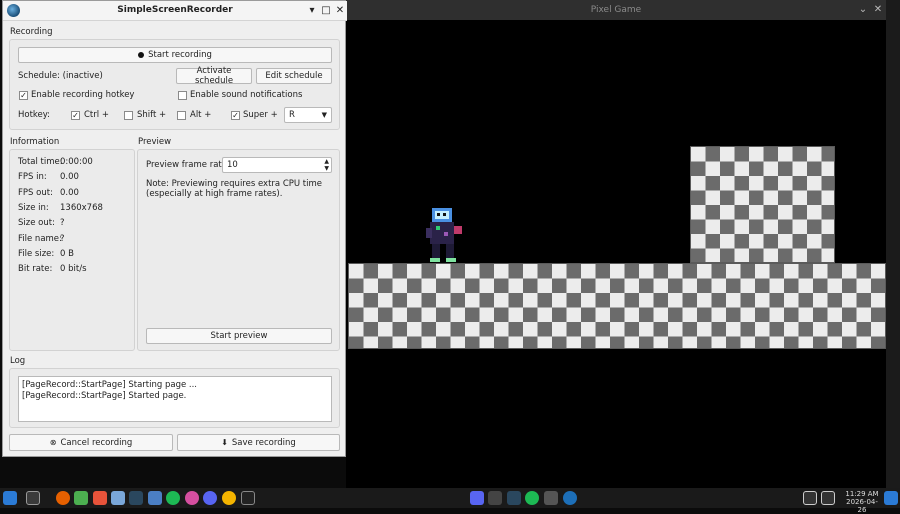  Describe the element at coordinates (40, 239) in the screenshot. I see `info-label: File name:` at that location.